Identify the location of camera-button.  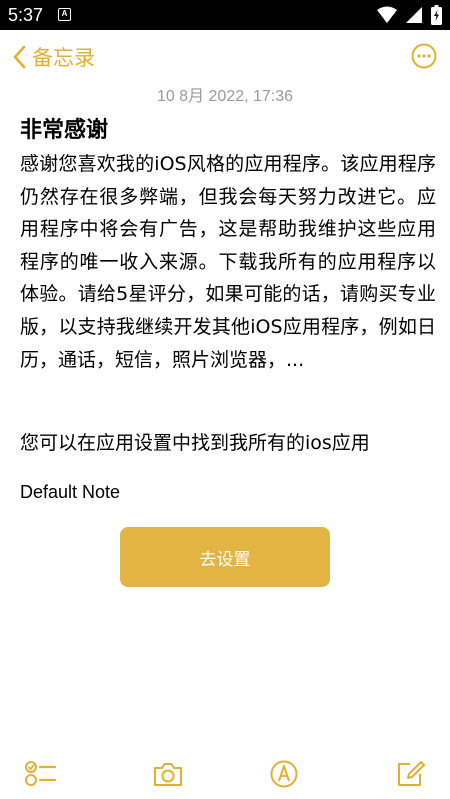
(168, 774).